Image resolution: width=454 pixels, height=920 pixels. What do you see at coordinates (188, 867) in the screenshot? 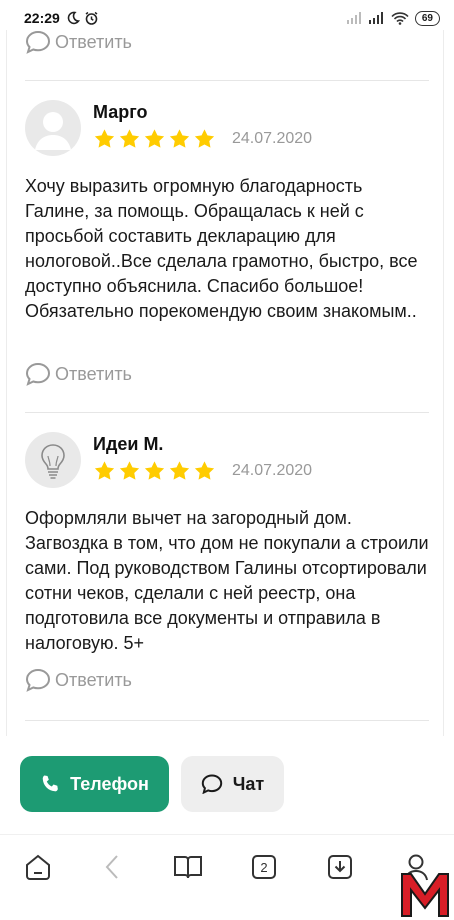
I see `book-icon` at bounding box center [188, 867].